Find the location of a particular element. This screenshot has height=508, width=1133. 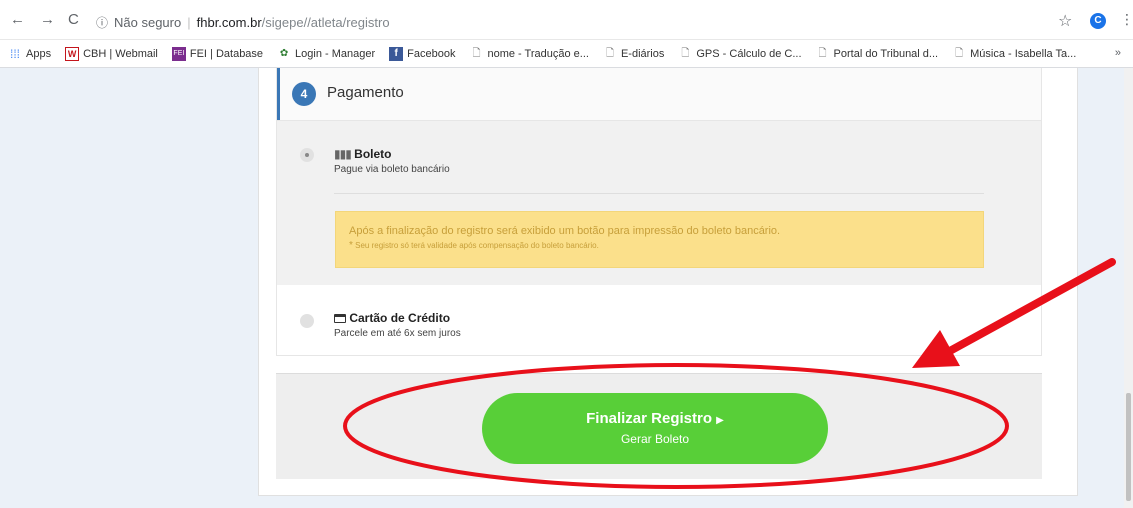

bookmark-login: ✿ Login - Manager is located at coordinates (326, 54).